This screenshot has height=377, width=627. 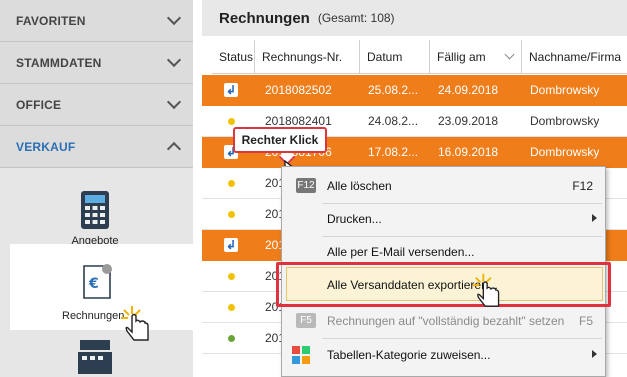 I want to click on tile-angebote: Angebote, so click(x=95, y=218).